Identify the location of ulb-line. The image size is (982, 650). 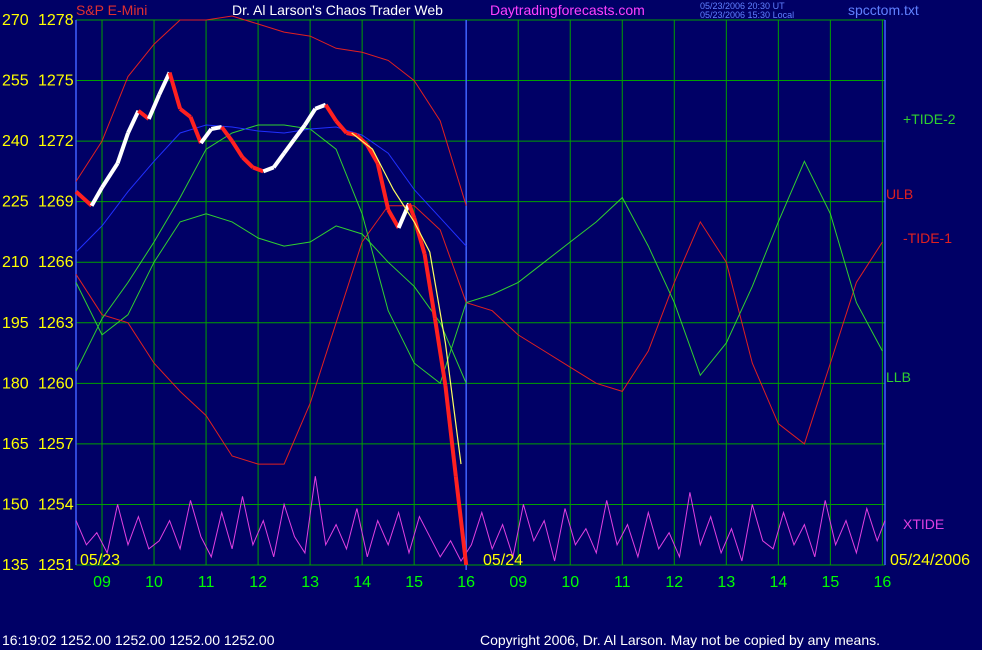
(271, 110).